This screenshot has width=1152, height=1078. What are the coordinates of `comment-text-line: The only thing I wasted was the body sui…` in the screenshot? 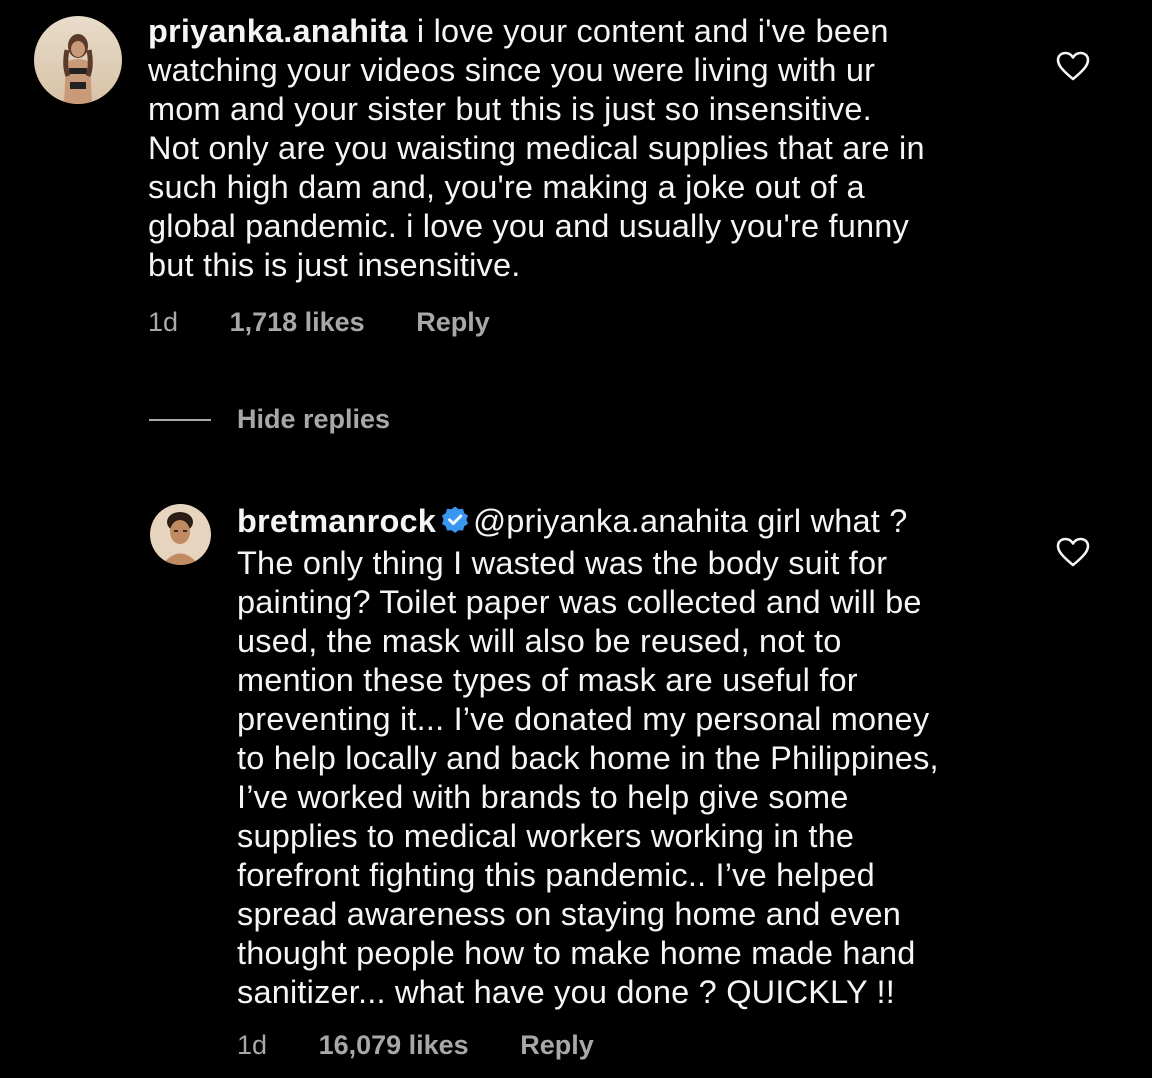 It's located at (562, 563).